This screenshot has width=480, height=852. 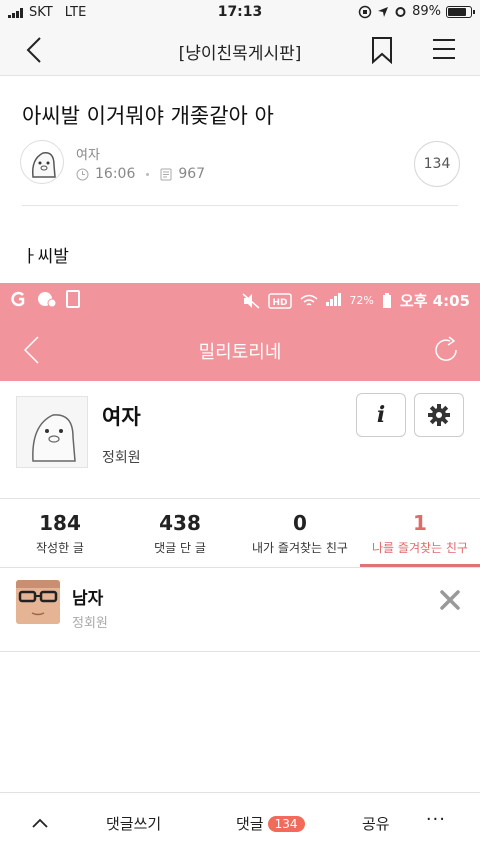 I want to click on face-photo, so click(x=38, y=602).